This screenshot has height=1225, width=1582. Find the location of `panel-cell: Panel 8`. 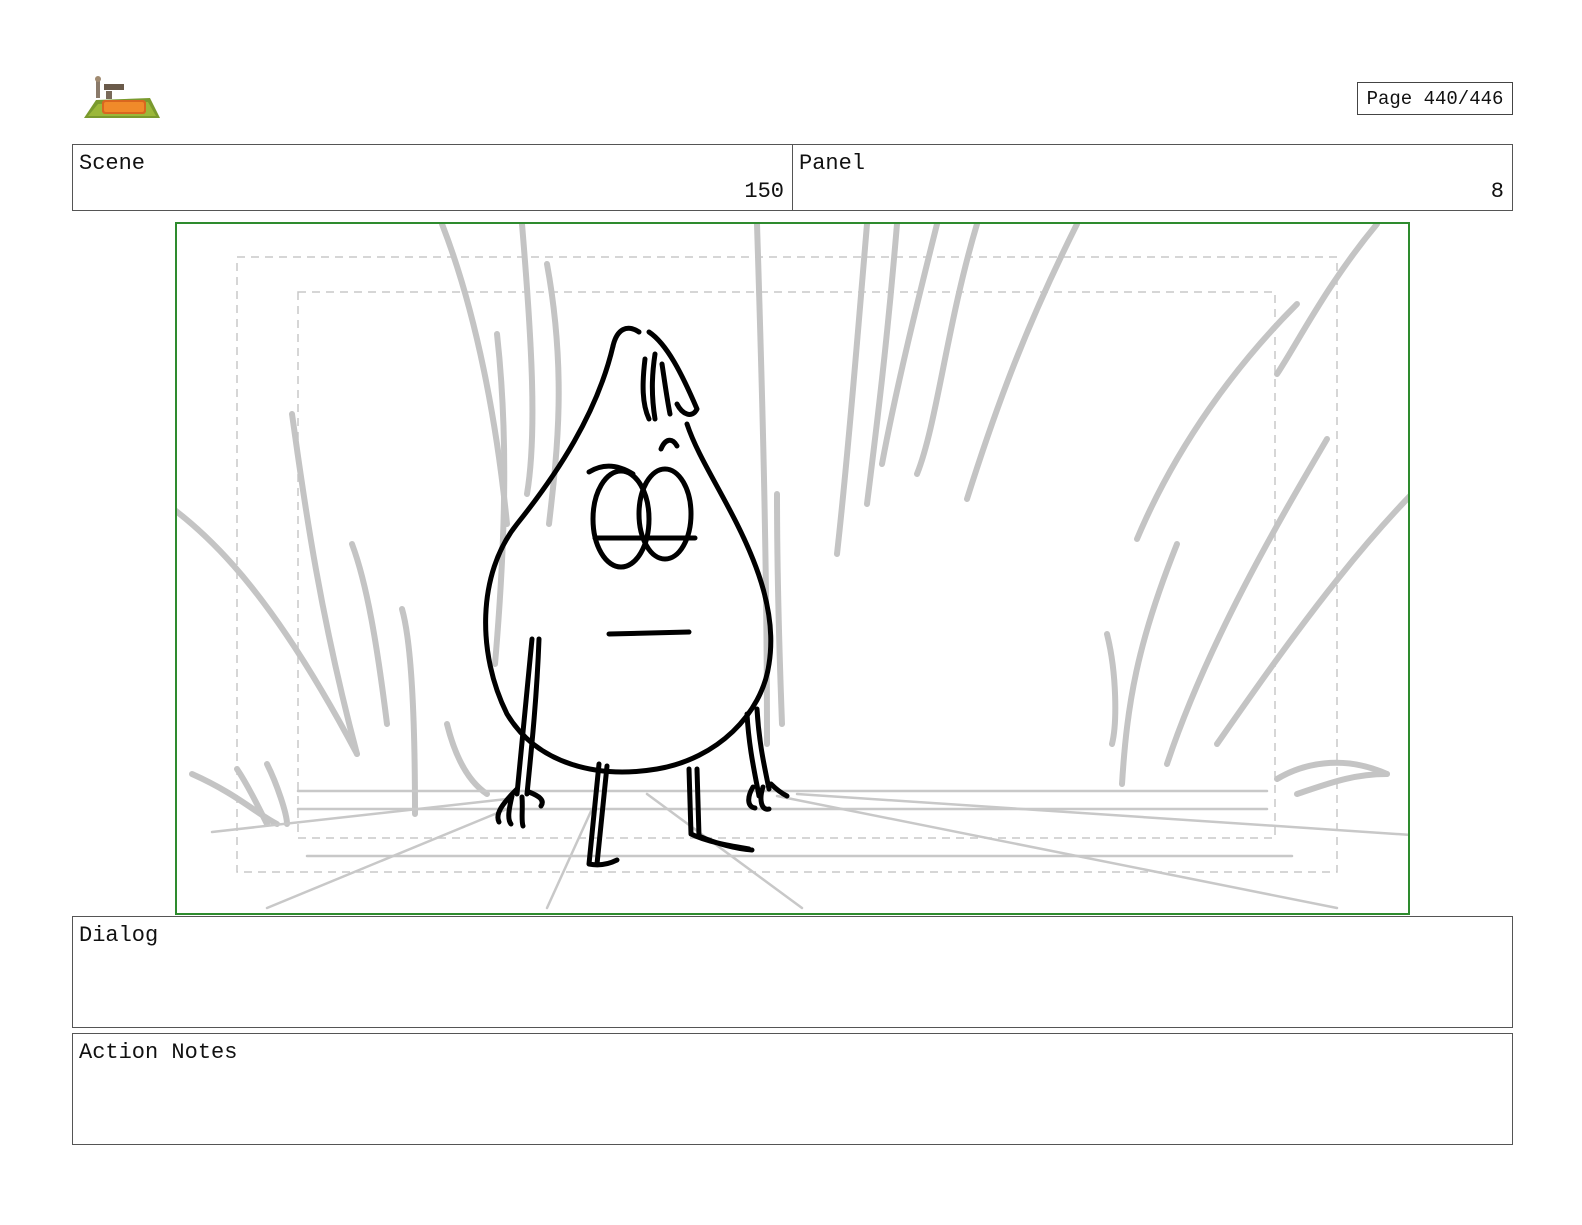

panel-cell: Panel 8 is located at coordinates (1152, 177).